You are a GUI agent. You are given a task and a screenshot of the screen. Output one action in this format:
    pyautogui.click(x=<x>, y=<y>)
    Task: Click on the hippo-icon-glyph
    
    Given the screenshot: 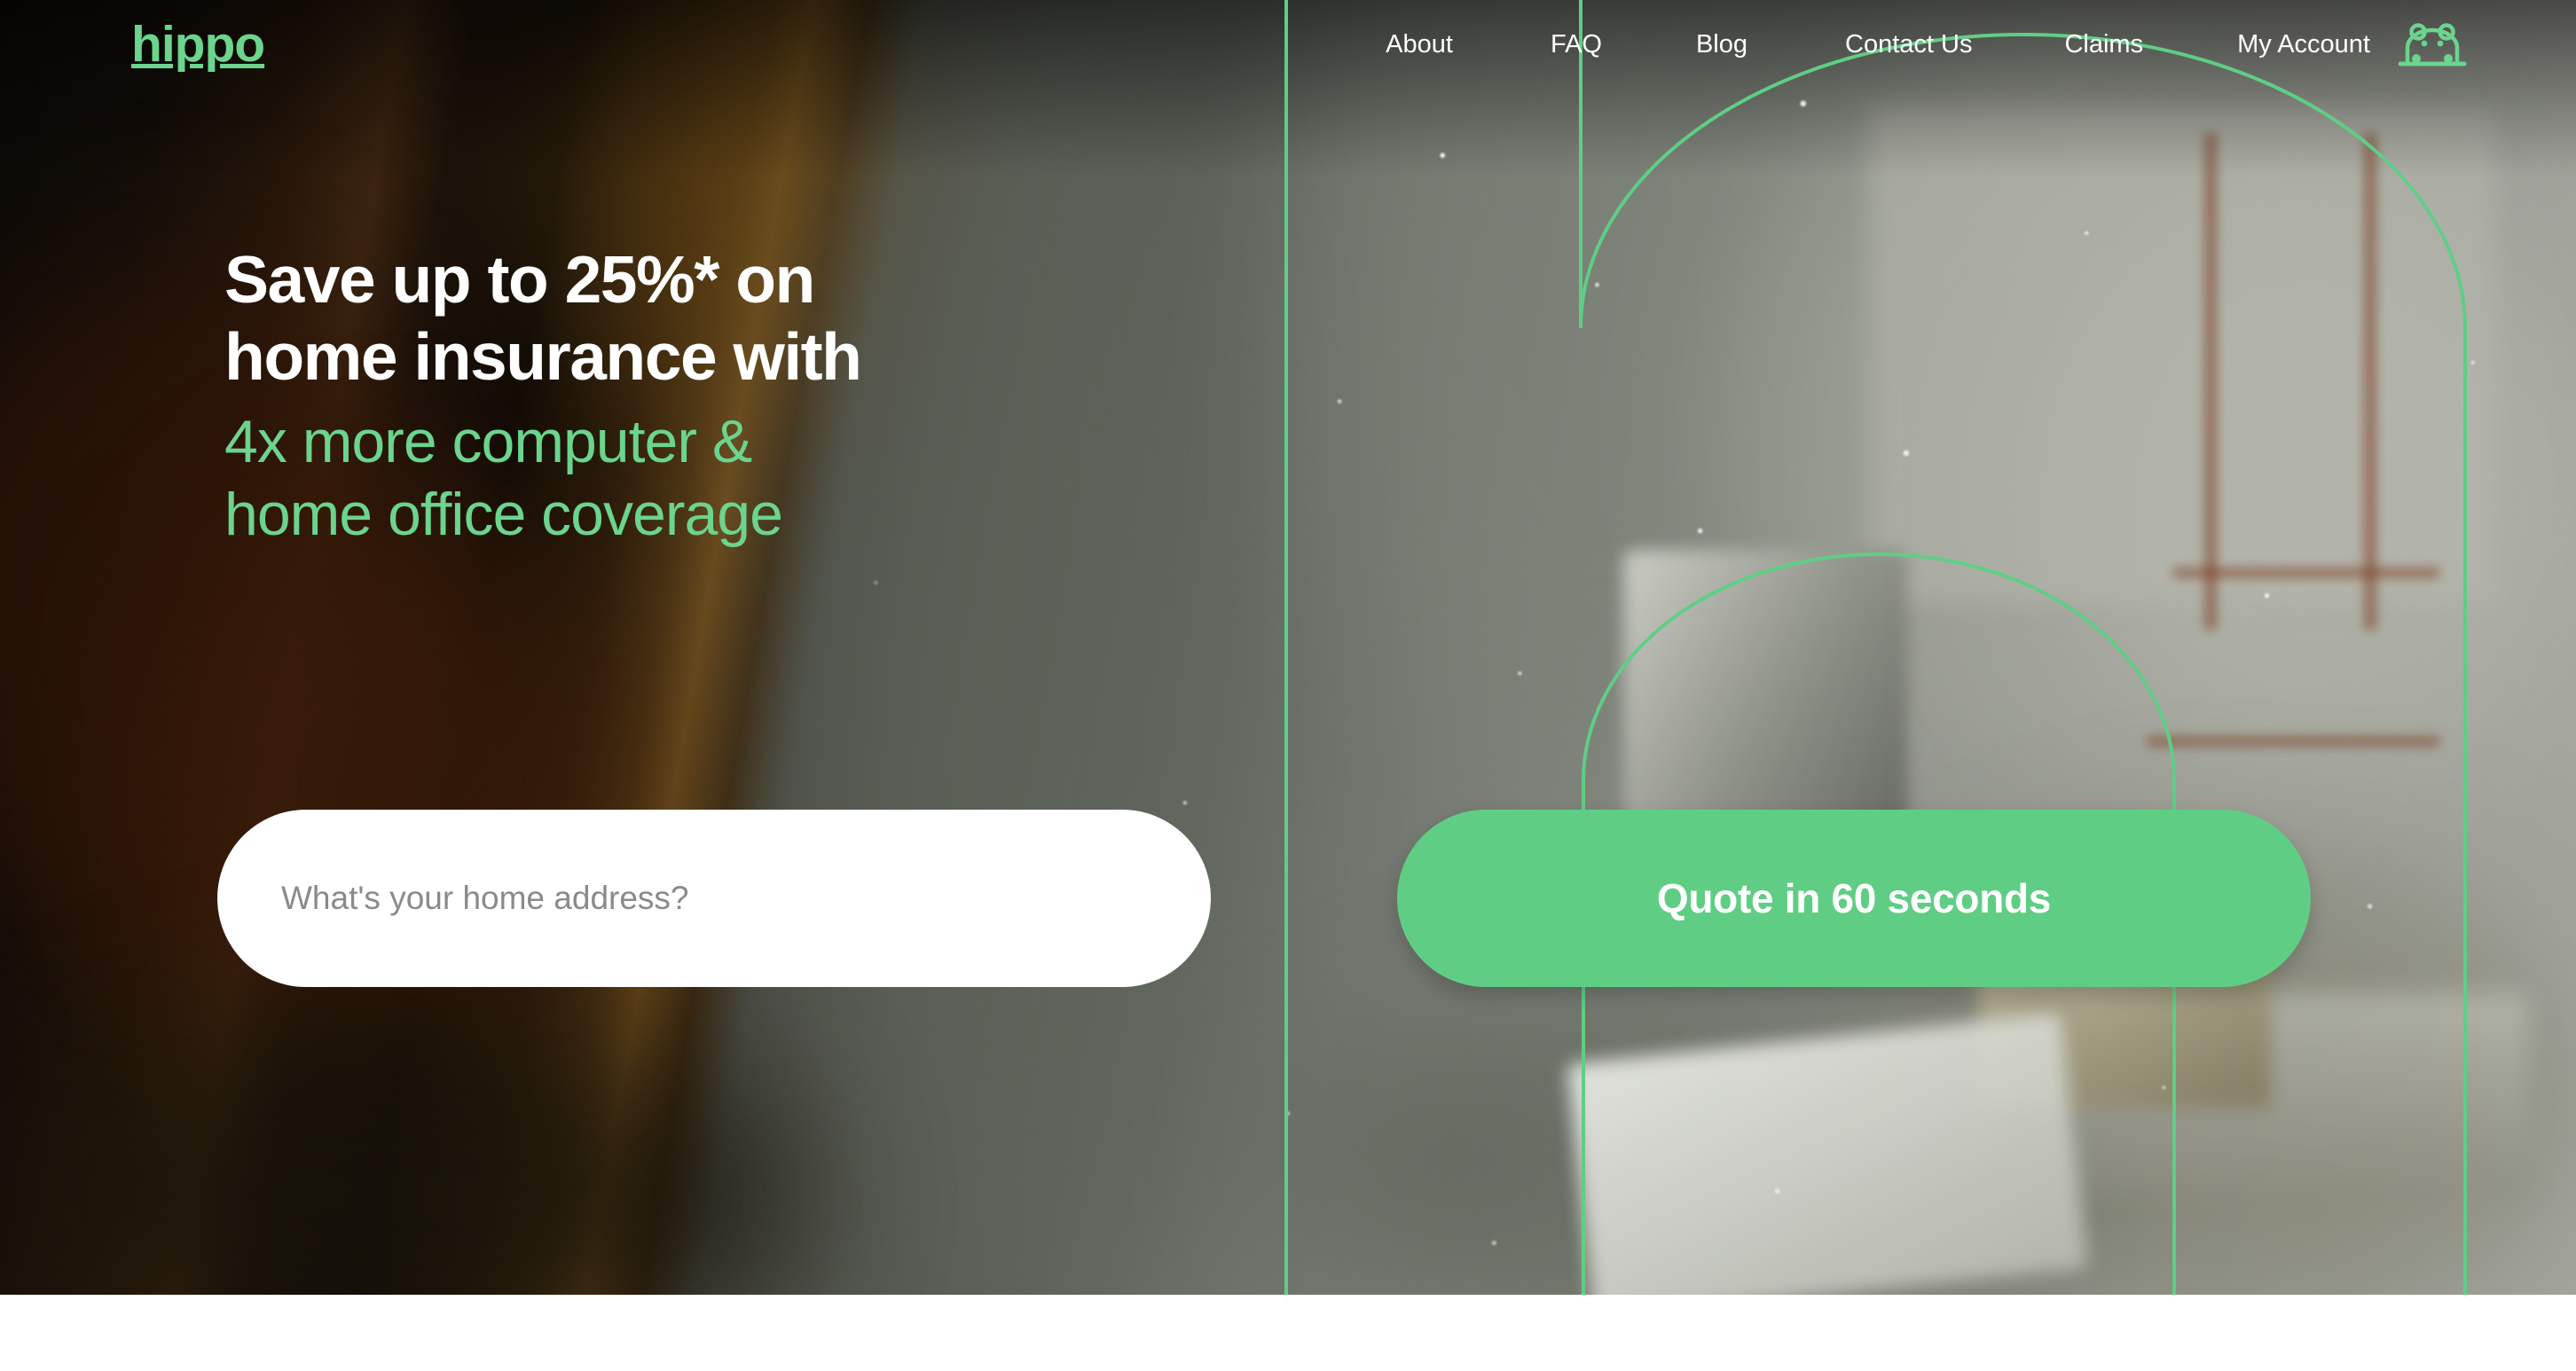 What is the action you would take?
    pyautogui.click(x=2432, y=45)
    